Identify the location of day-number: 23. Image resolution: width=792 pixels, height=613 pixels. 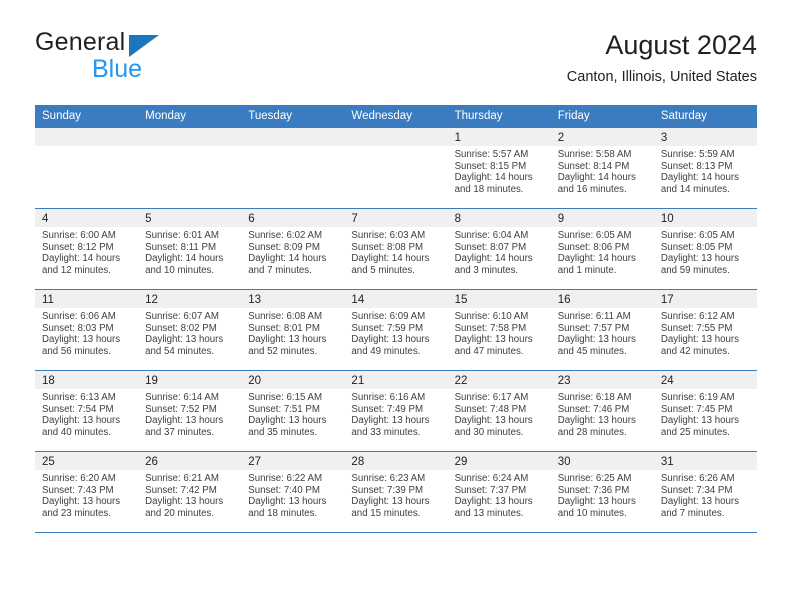
(602, 380).